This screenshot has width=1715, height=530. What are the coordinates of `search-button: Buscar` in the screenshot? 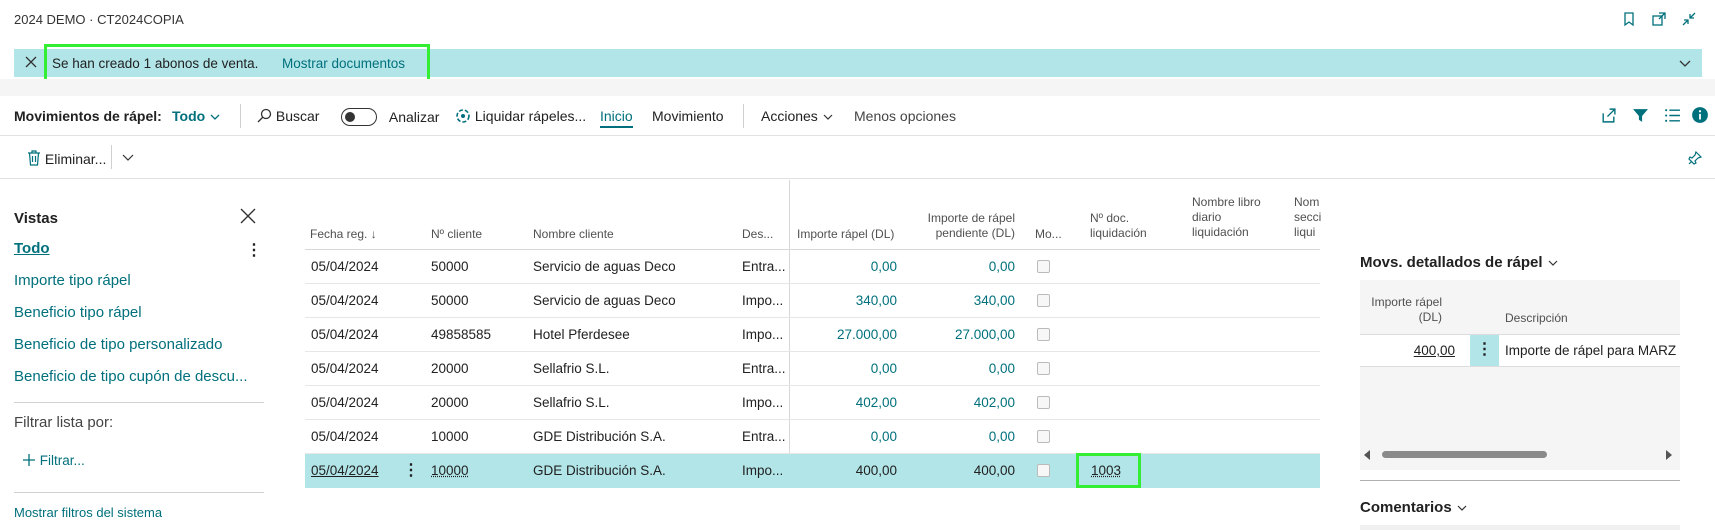 It's located at (287, 116).